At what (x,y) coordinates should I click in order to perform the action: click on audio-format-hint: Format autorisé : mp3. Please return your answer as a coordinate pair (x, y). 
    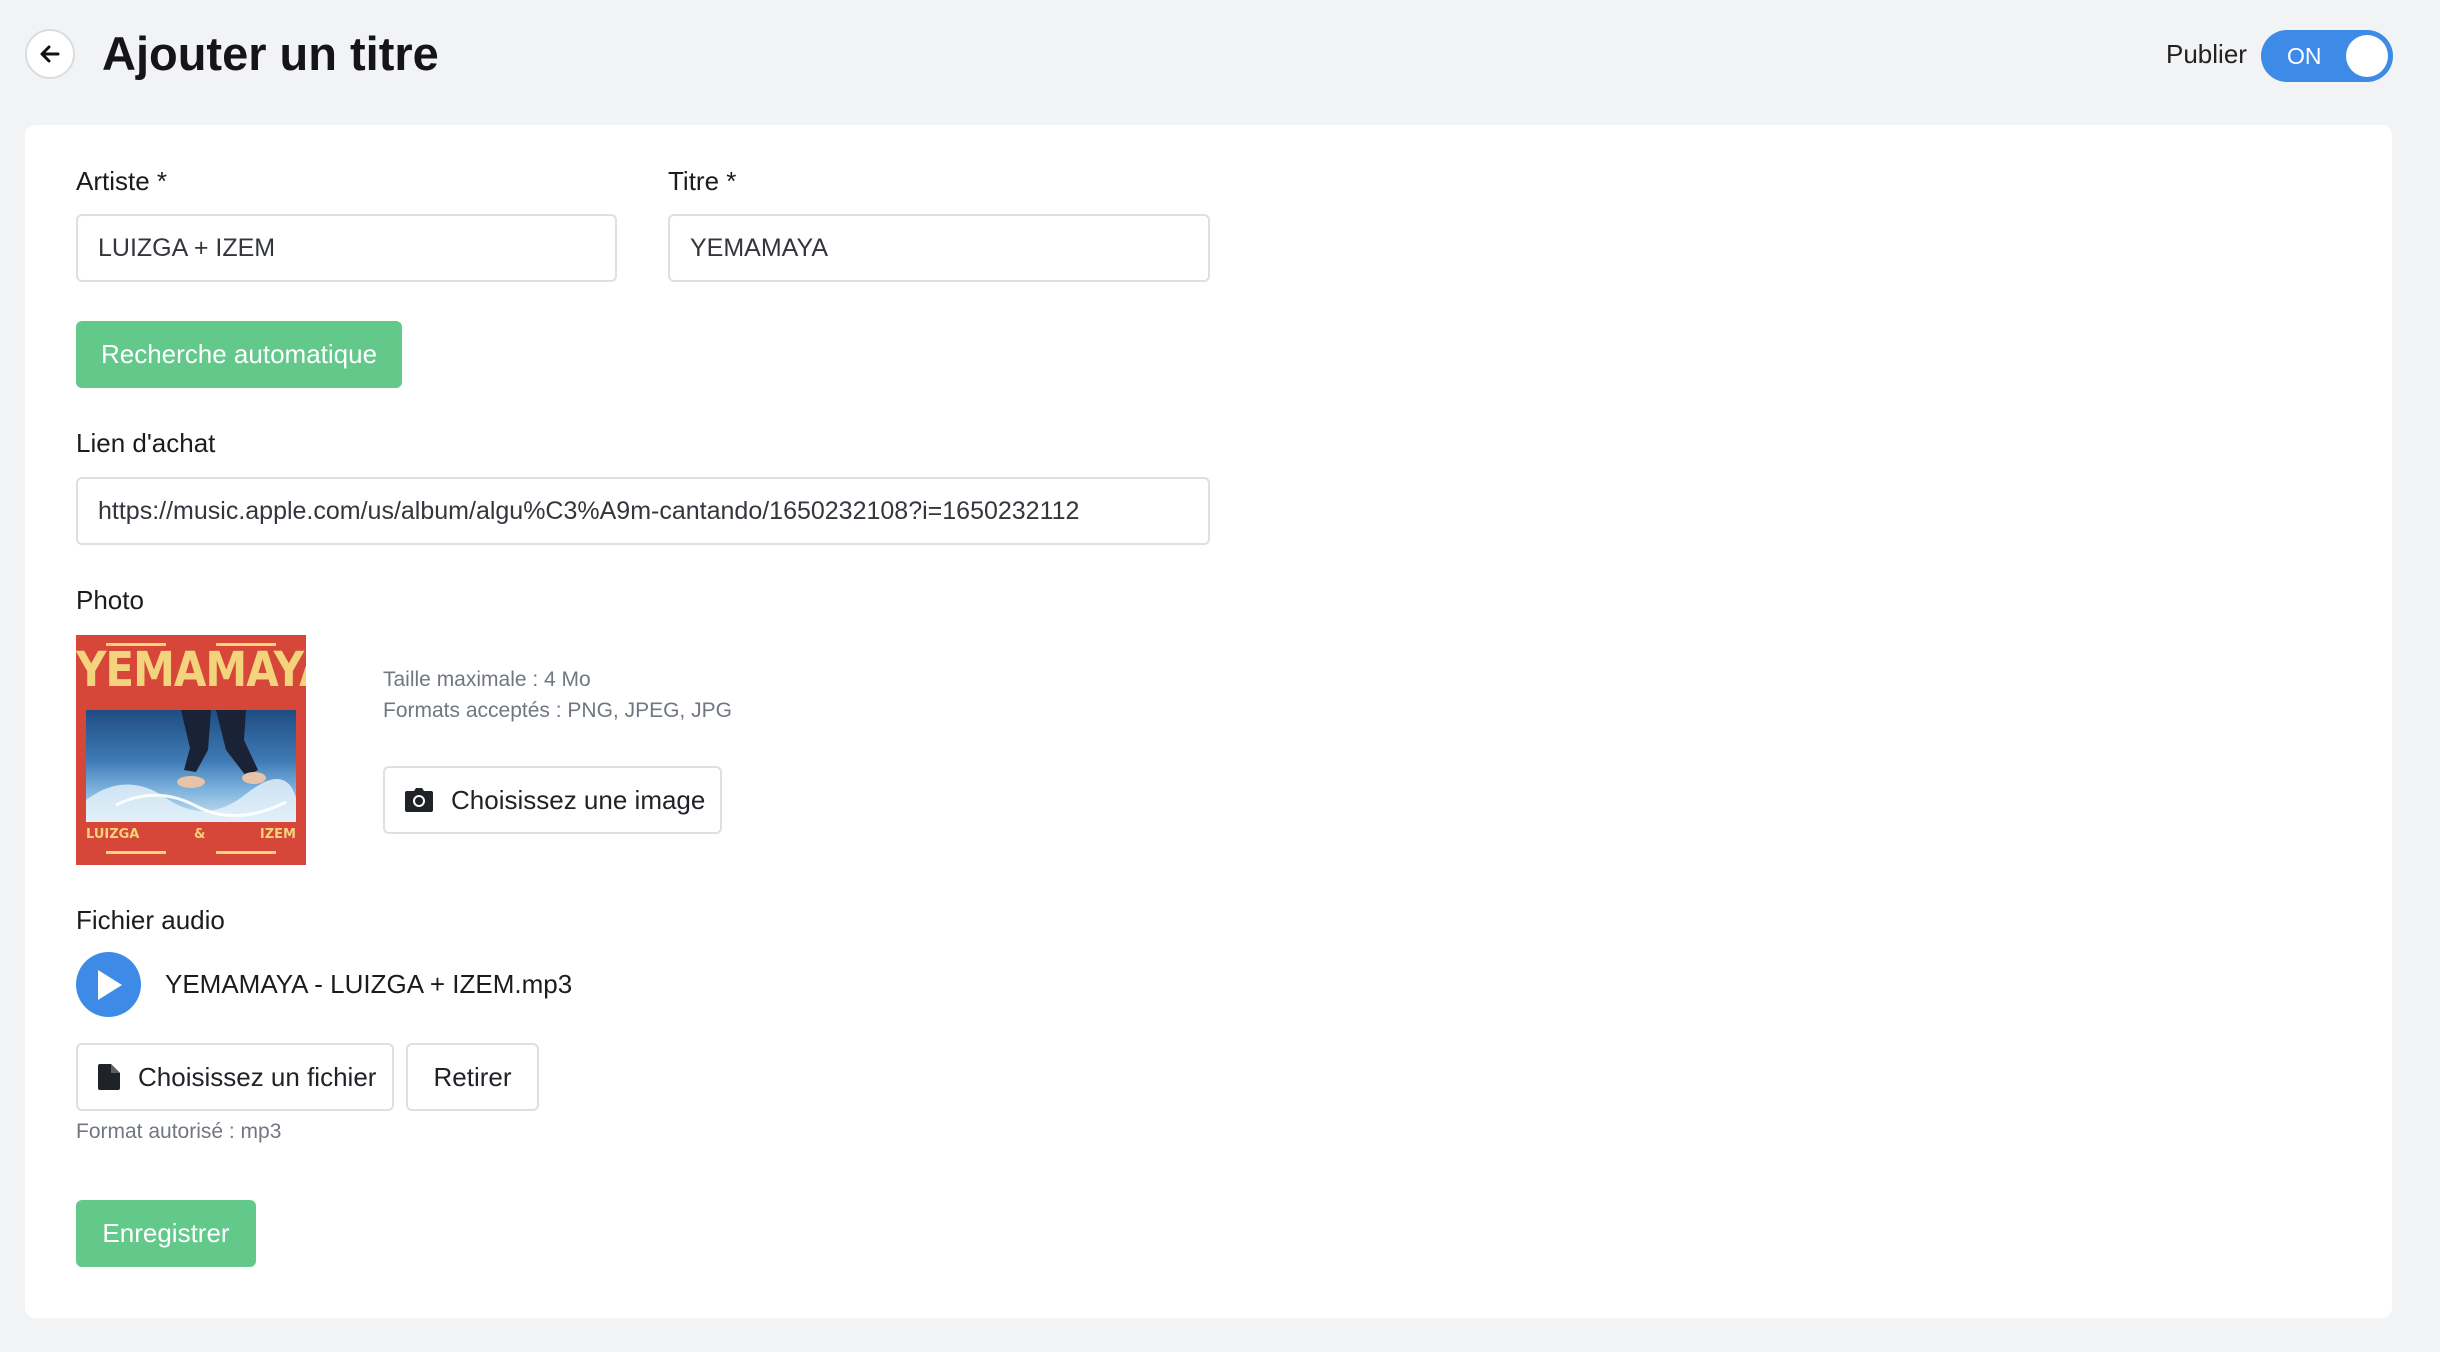
    Looking at the image, I should click on (179, 1131).